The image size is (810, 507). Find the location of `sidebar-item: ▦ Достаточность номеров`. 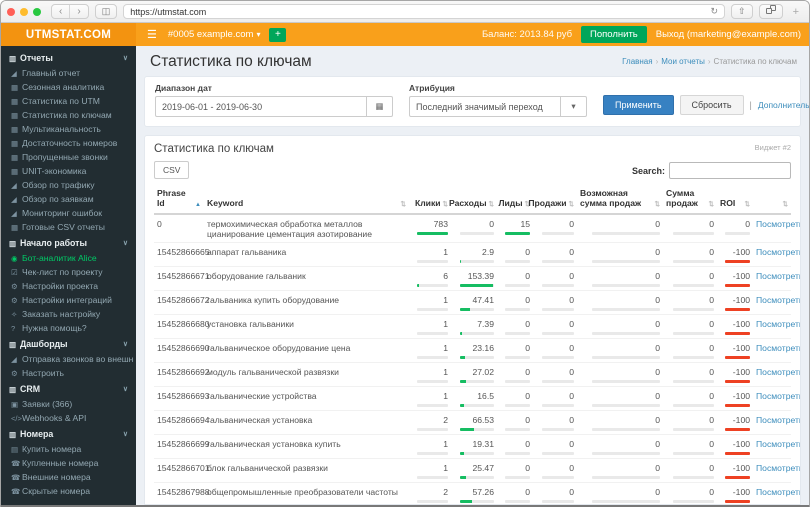

sidebar-item: ▦ Достаточность номеров is located at coordinates (68, 143).